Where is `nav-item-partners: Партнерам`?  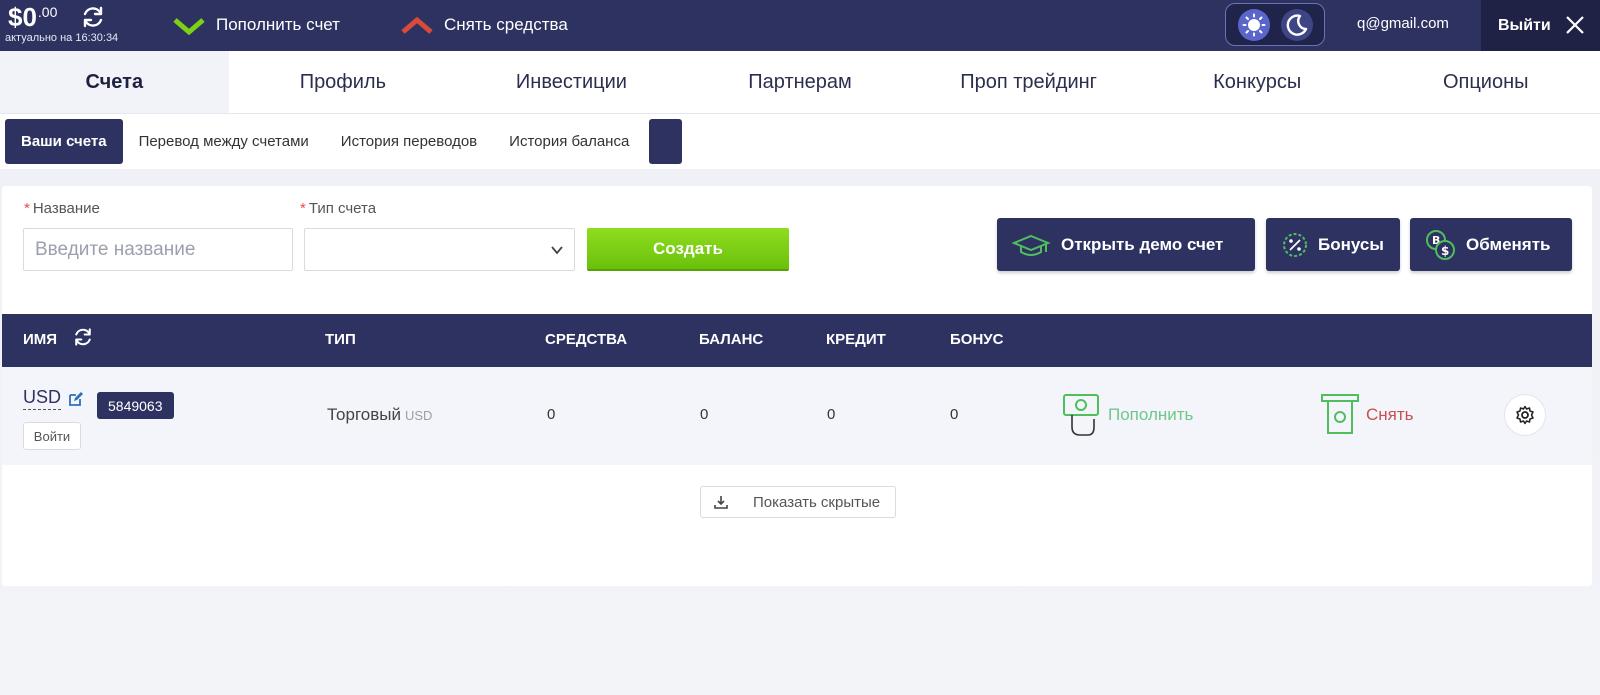 nav-item-partners: Партнерам is located at coordinates (800, 82).